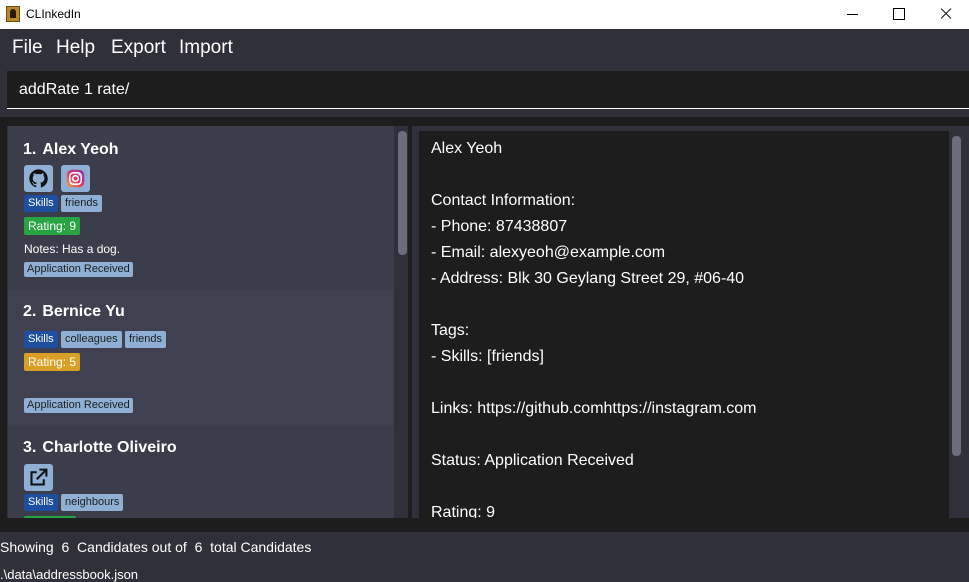  What do you see at coordinates (956, 296) in the screenshot?
I see `detail-scrollbar` at bounding box center [956, 296].